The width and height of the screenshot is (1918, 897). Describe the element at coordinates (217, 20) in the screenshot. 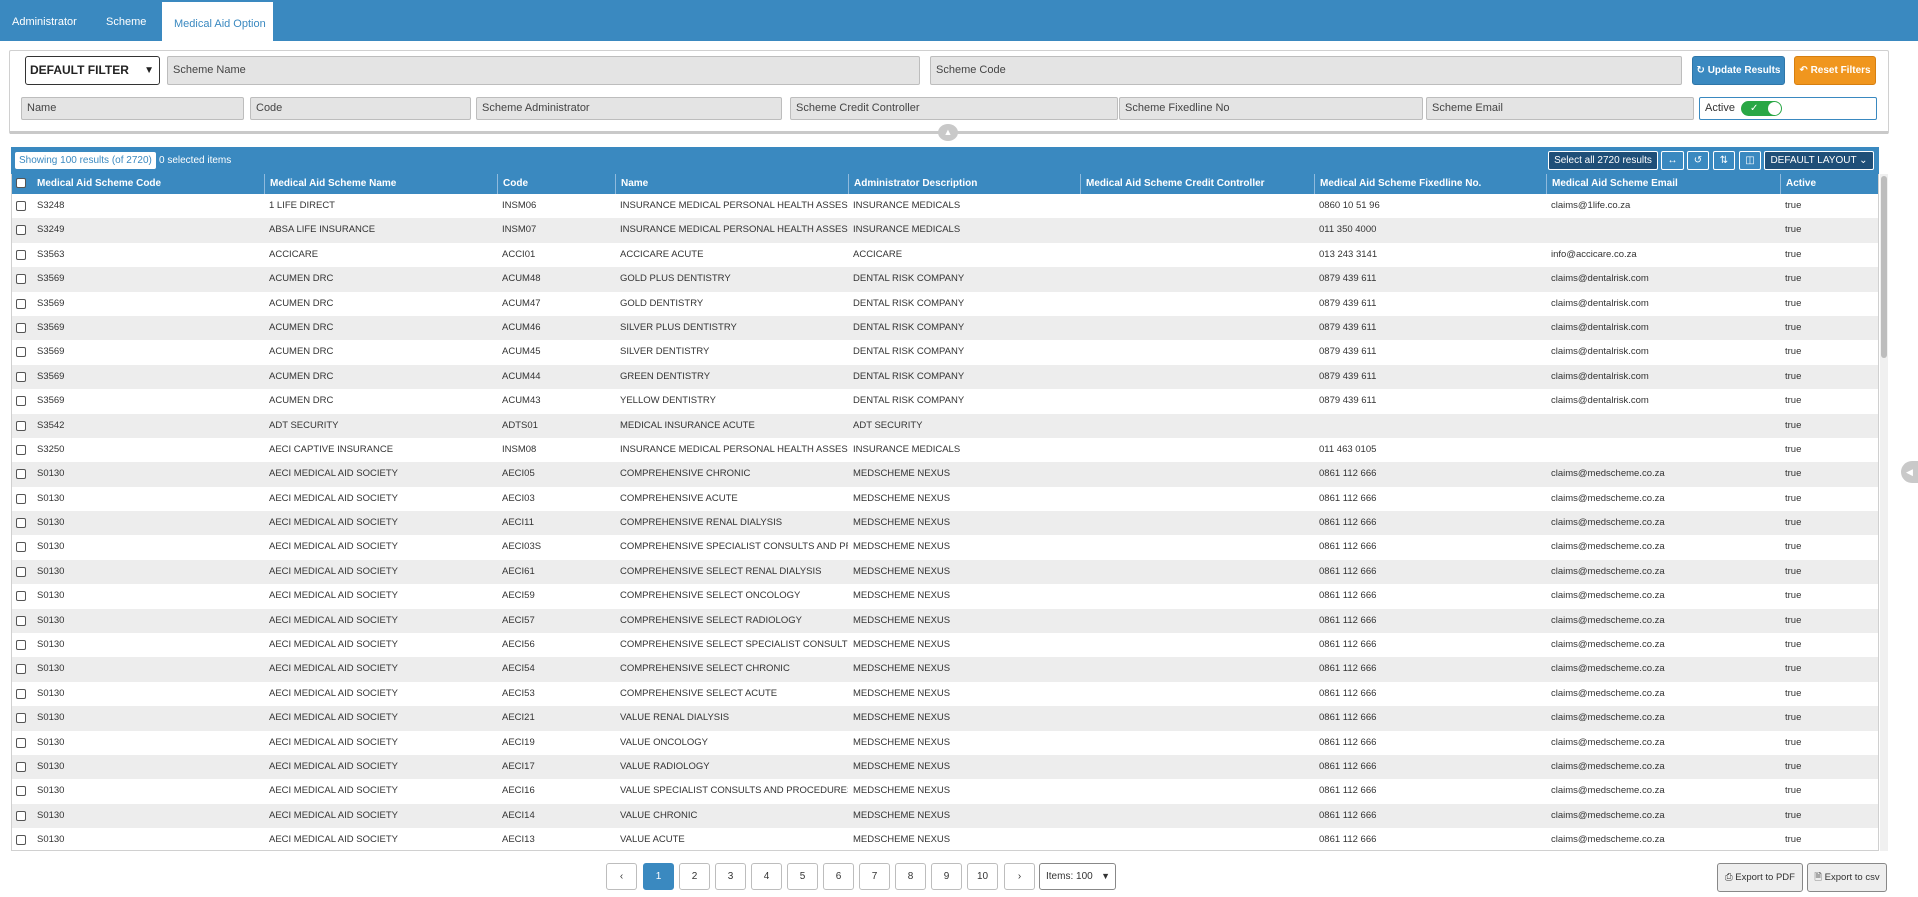

I see `tab-medical-aid-option: Medical Aid Option` at that location.